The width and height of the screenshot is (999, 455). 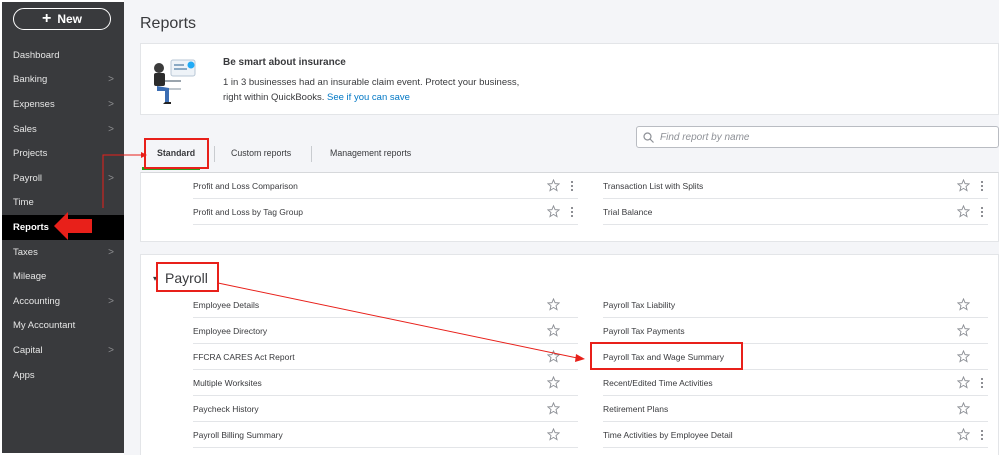 What do you see at coordinates (311, 154) in the screenshot?
I see `tab-divider` at bounding box center [311, 154].